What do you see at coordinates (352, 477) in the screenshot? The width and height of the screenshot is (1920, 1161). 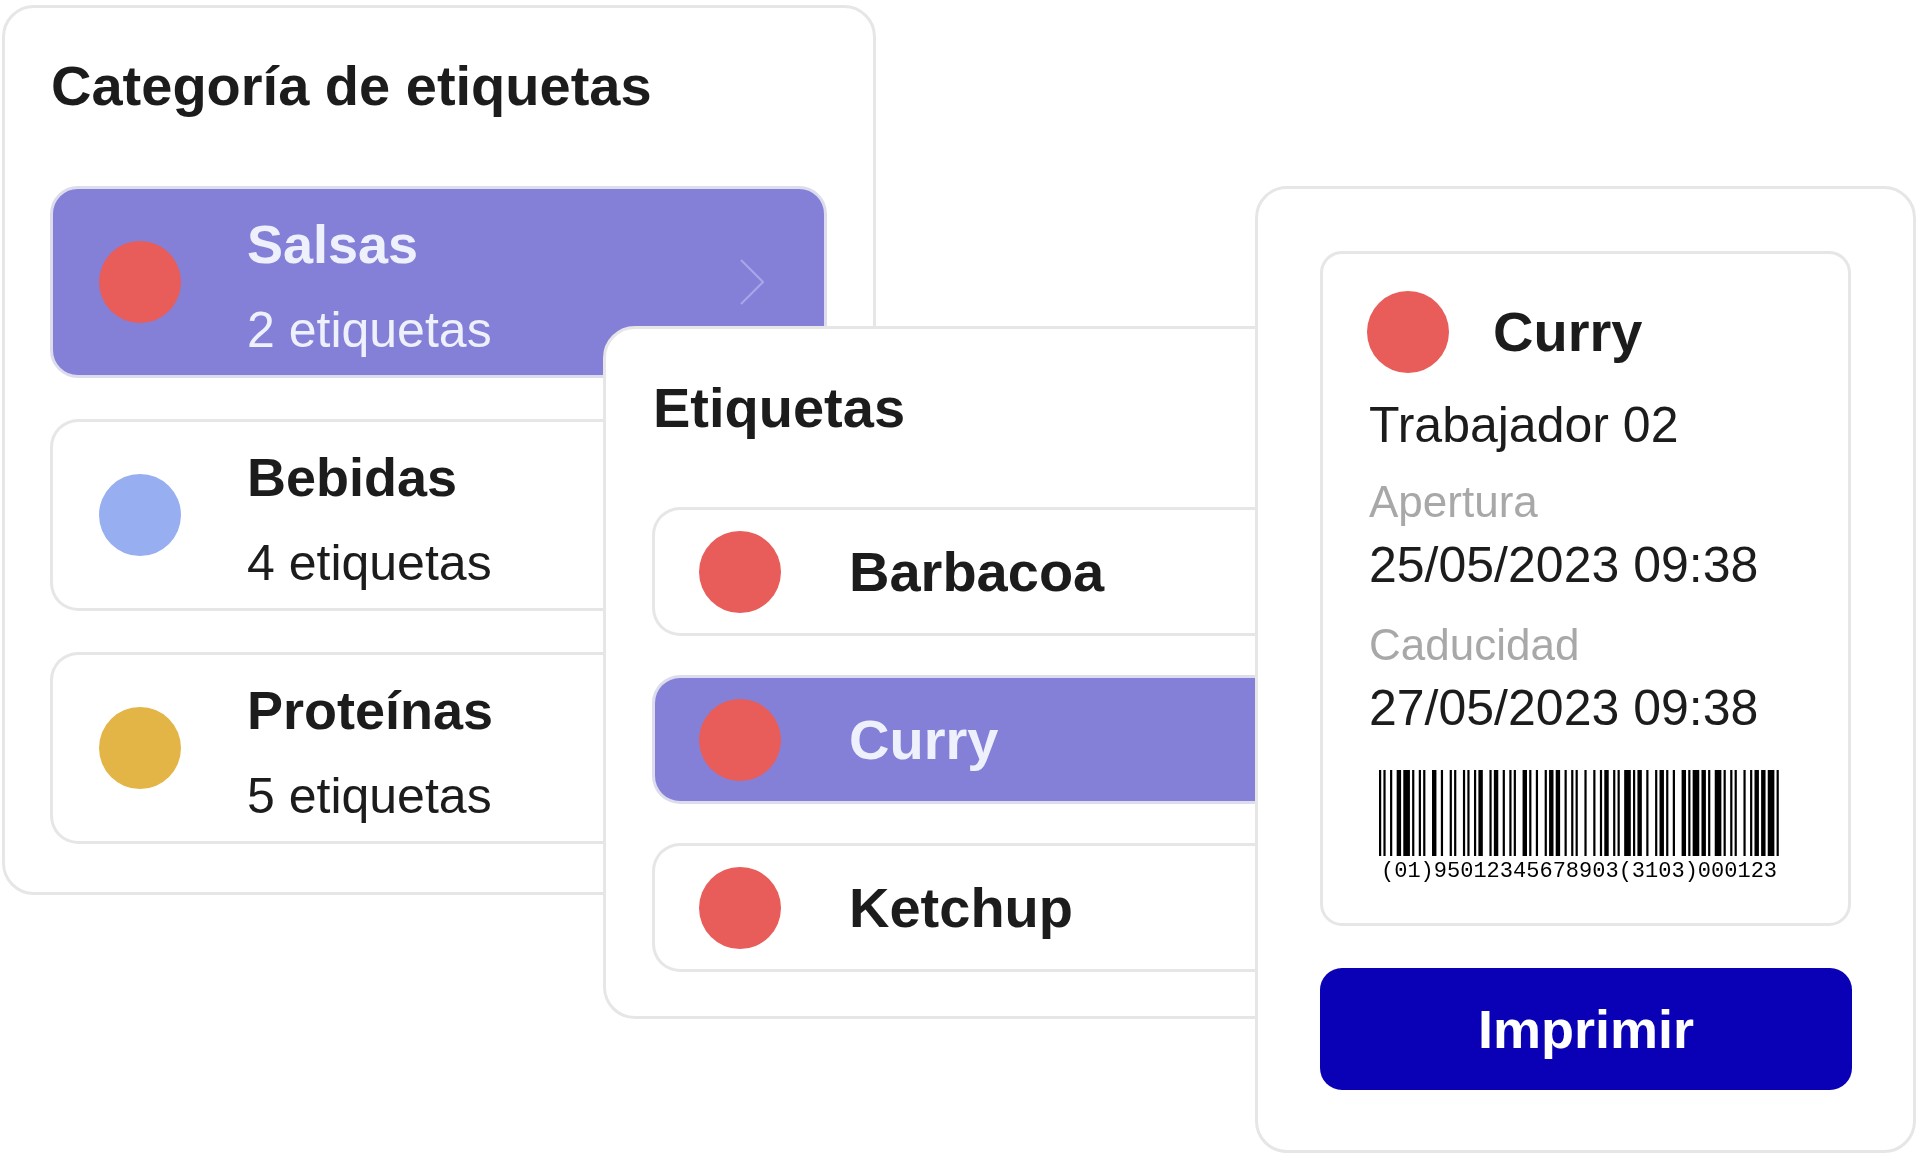 I see `category-name: Bebidas` at bounding box center [352, 477].